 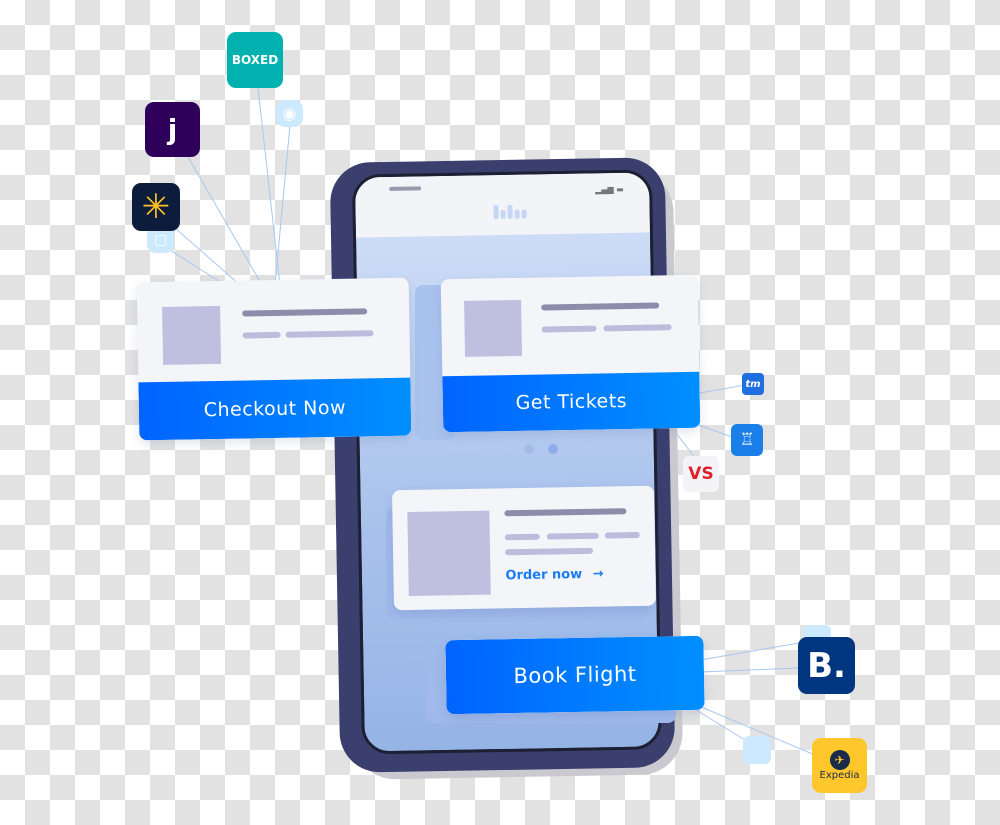 I want to click on booking-logo-text: B., so click(x=826, y=665).